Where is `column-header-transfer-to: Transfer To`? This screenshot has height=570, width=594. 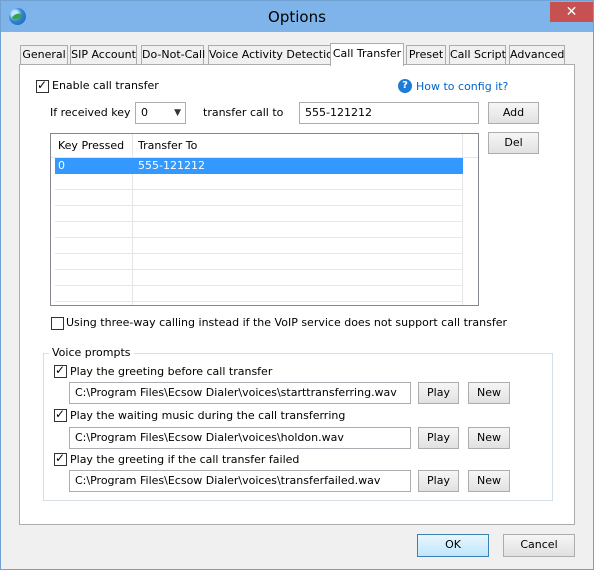 column-header-transfer-to: Transfer To is located at coordinates (167, 145).